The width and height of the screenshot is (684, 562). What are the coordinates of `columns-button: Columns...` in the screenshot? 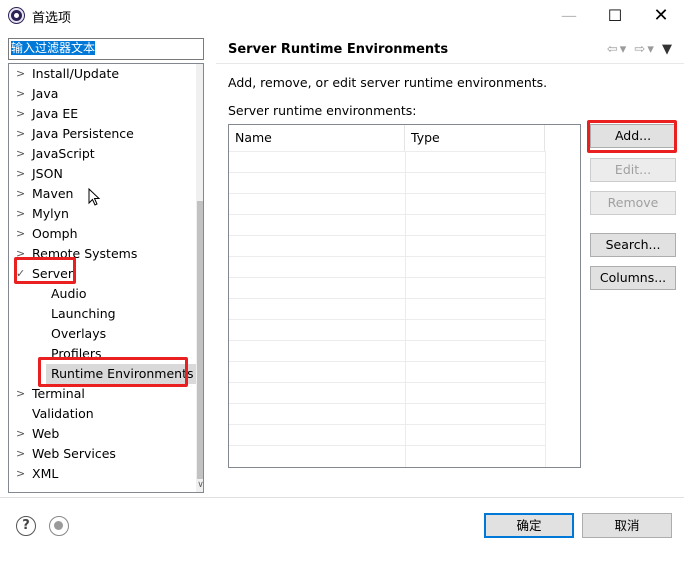 It's located at (633, 278).